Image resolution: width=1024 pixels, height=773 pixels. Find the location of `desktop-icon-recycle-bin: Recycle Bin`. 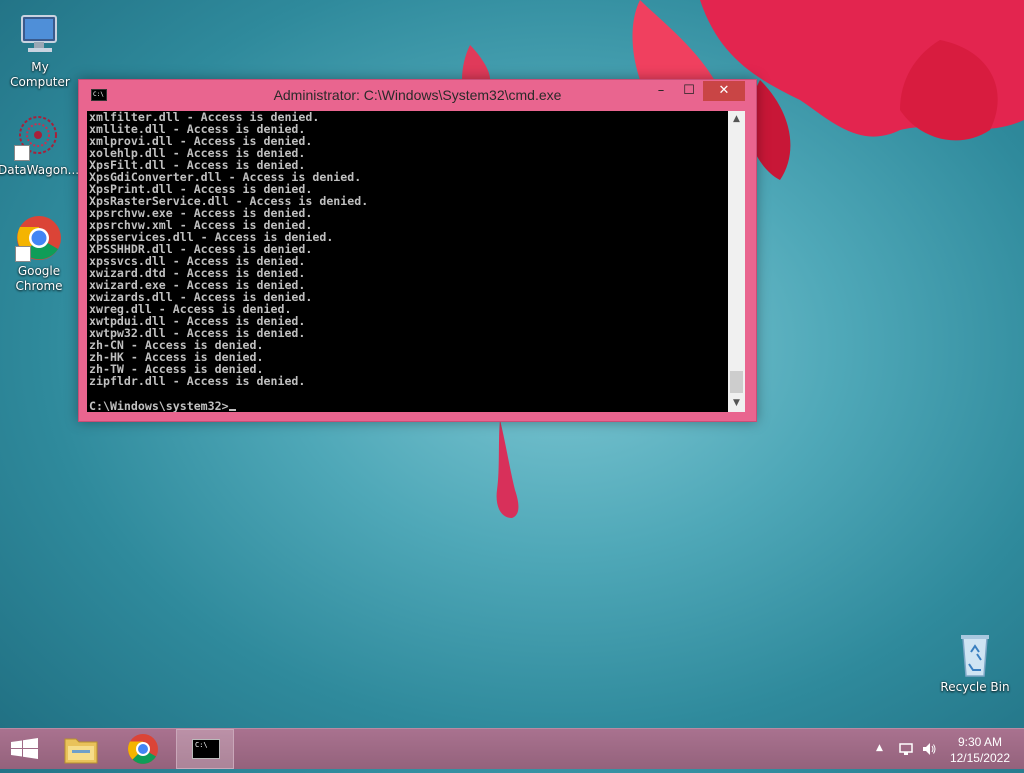

desktop-icon-recycle-bin: Recycle Bin is located at coordinates (975, 662).